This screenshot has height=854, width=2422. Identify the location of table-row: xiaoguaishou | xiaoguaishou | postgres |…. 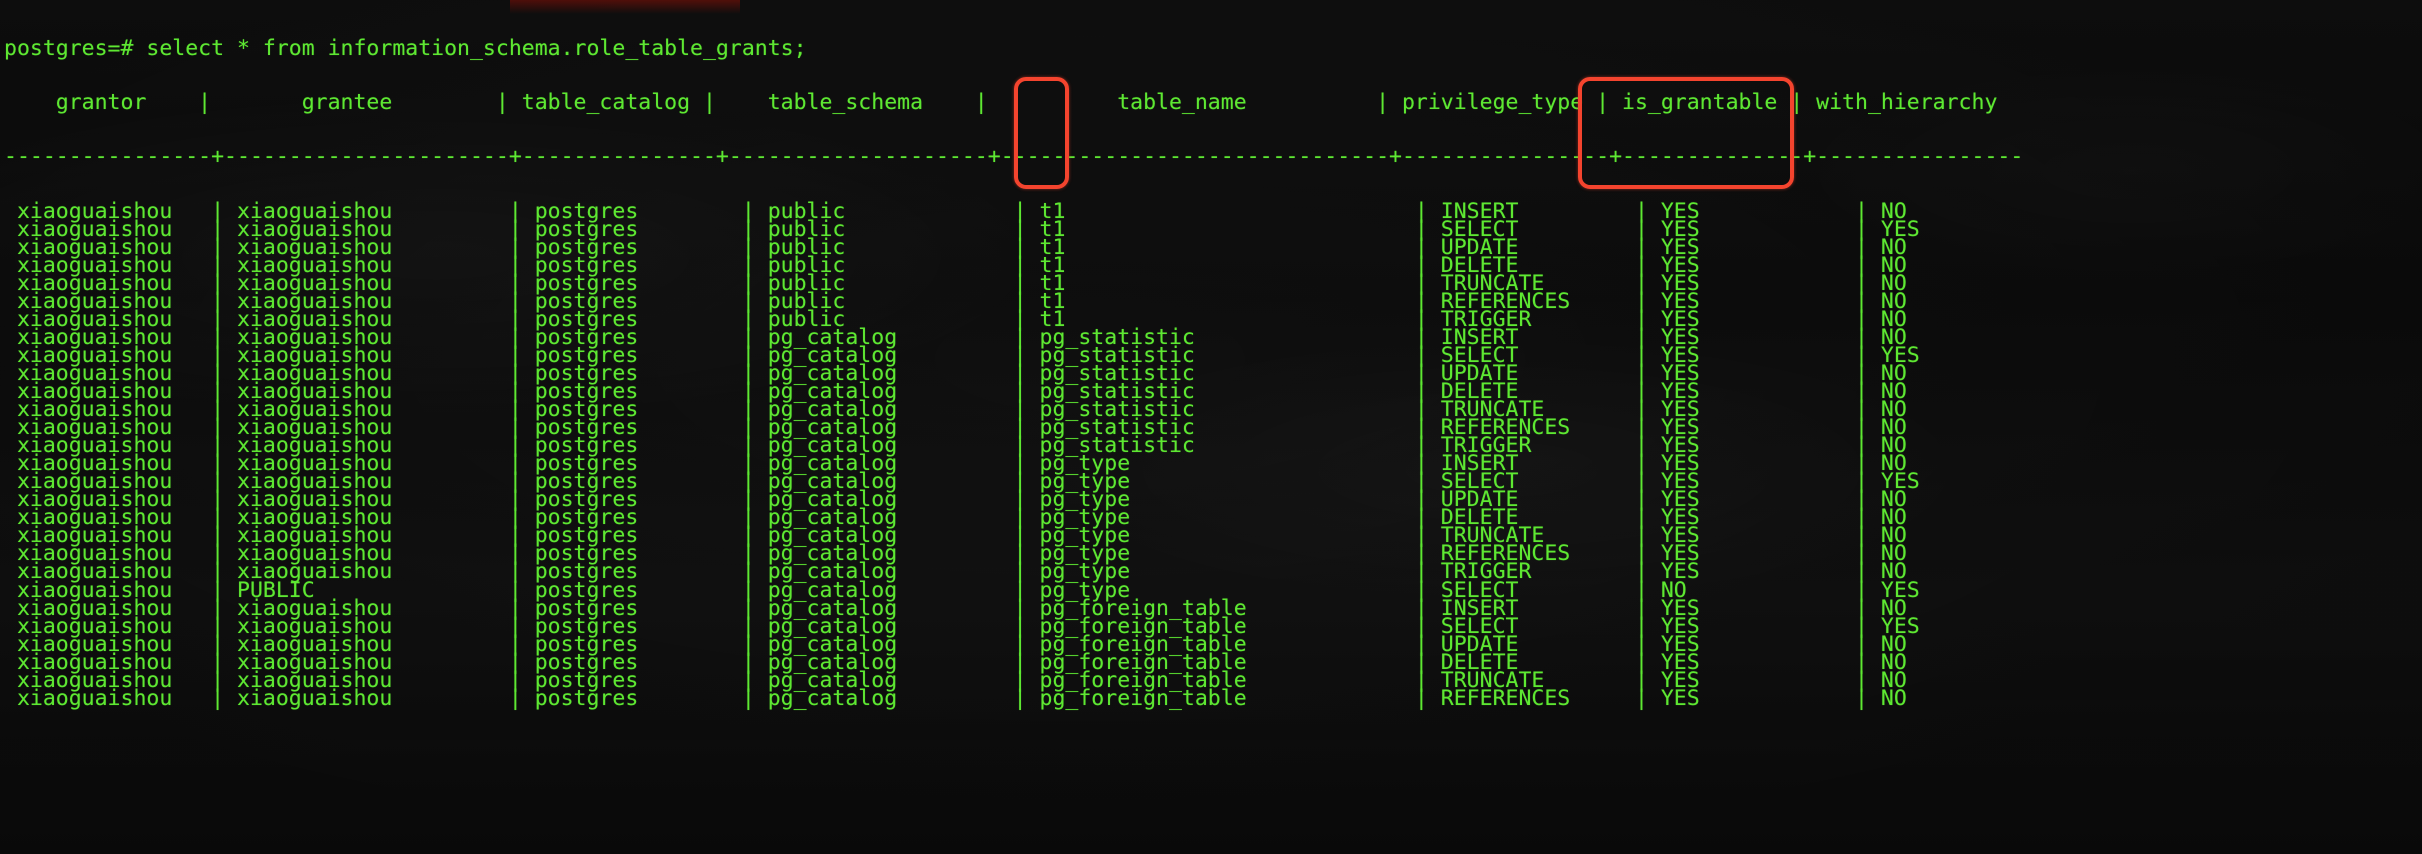
(1033, 698).